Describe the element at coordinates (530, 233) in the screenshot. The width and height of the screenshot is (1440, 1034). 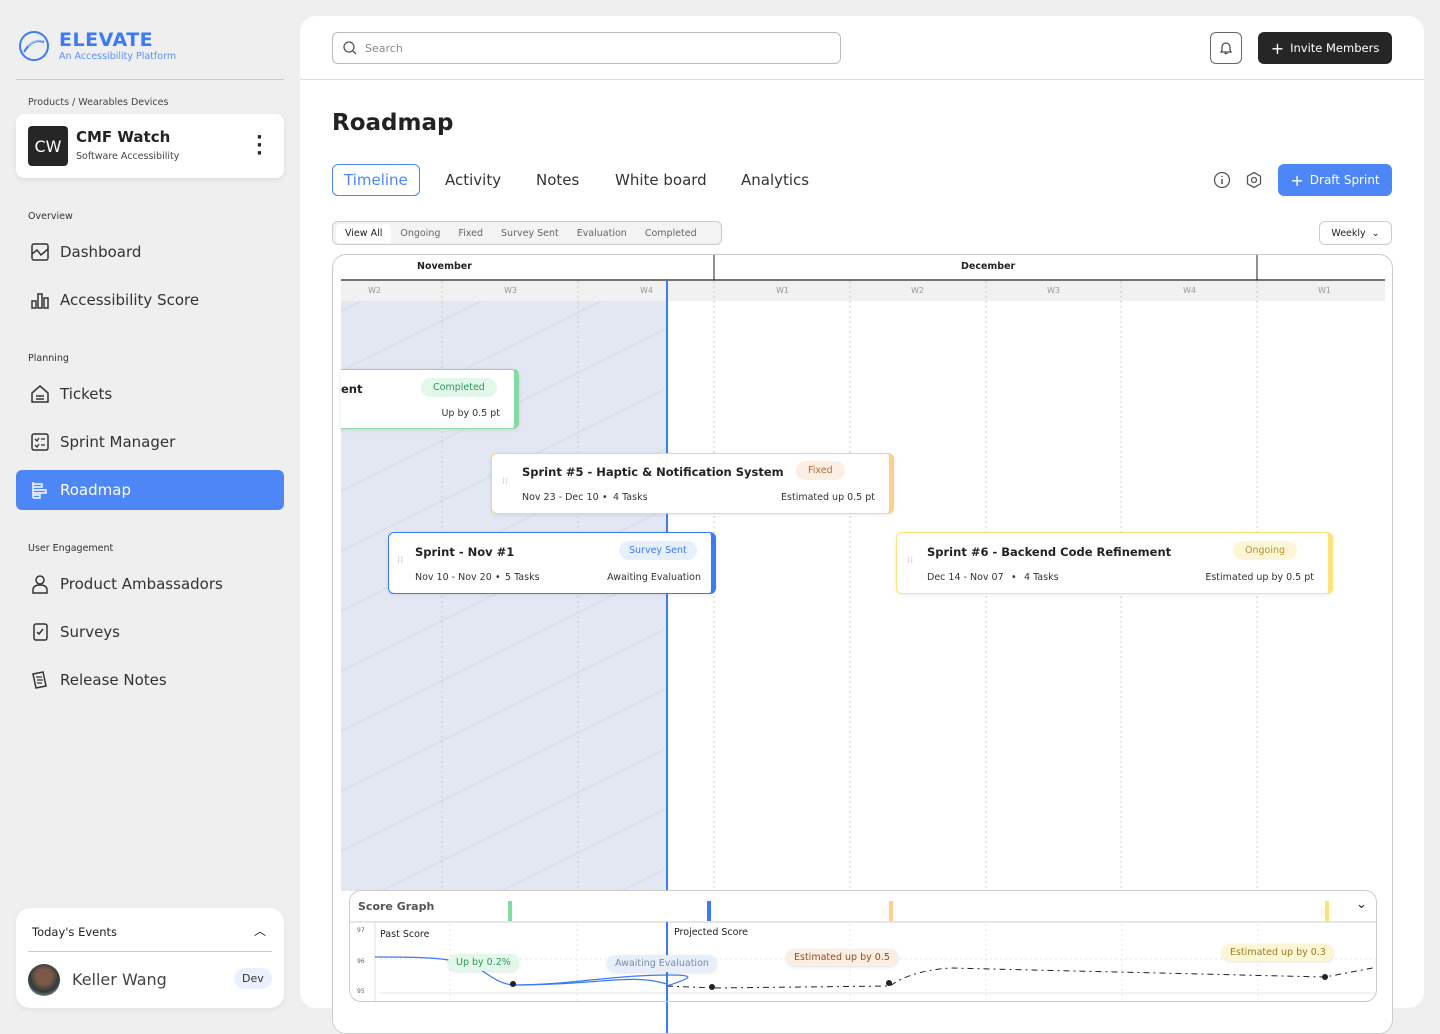
I see `filter-survey-sent: Survey Sent` at that location.